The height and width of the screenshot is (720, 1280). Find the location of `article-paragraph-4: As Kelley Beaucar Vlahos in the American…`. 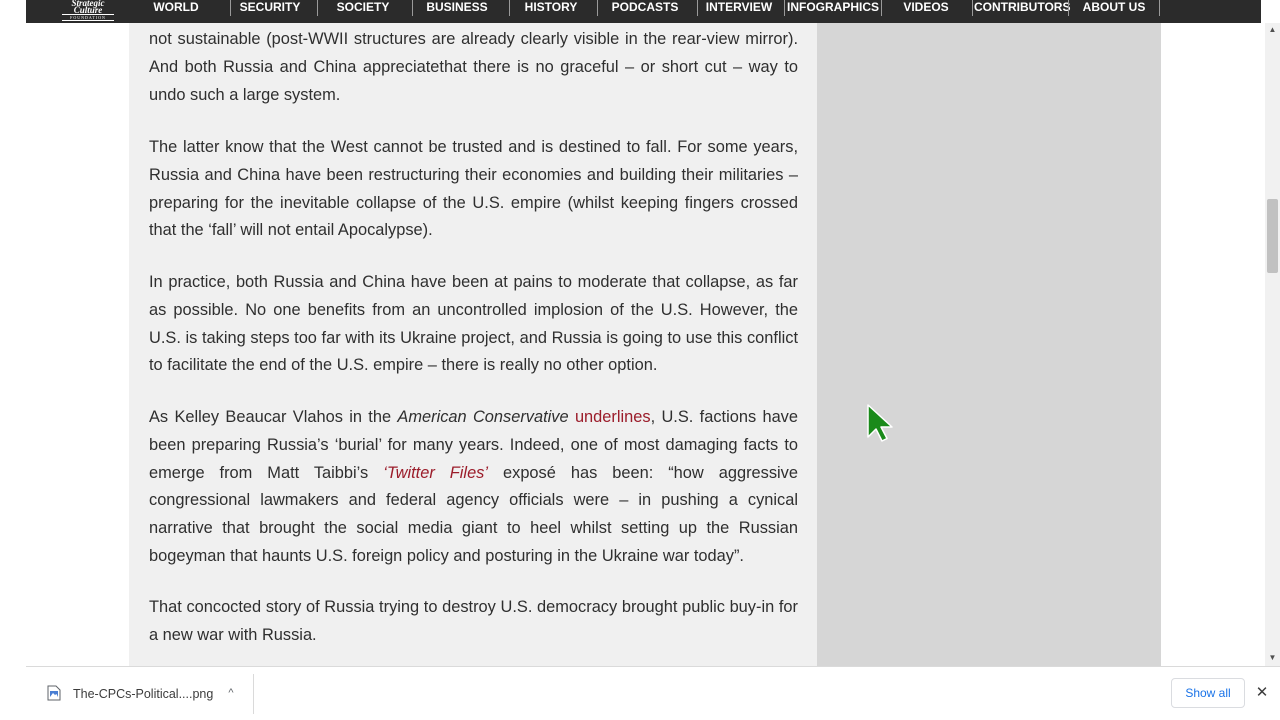

article-paragraph-4: As Kelley Beaucar Vlahos in the American… is located at coordinates (473, 487).